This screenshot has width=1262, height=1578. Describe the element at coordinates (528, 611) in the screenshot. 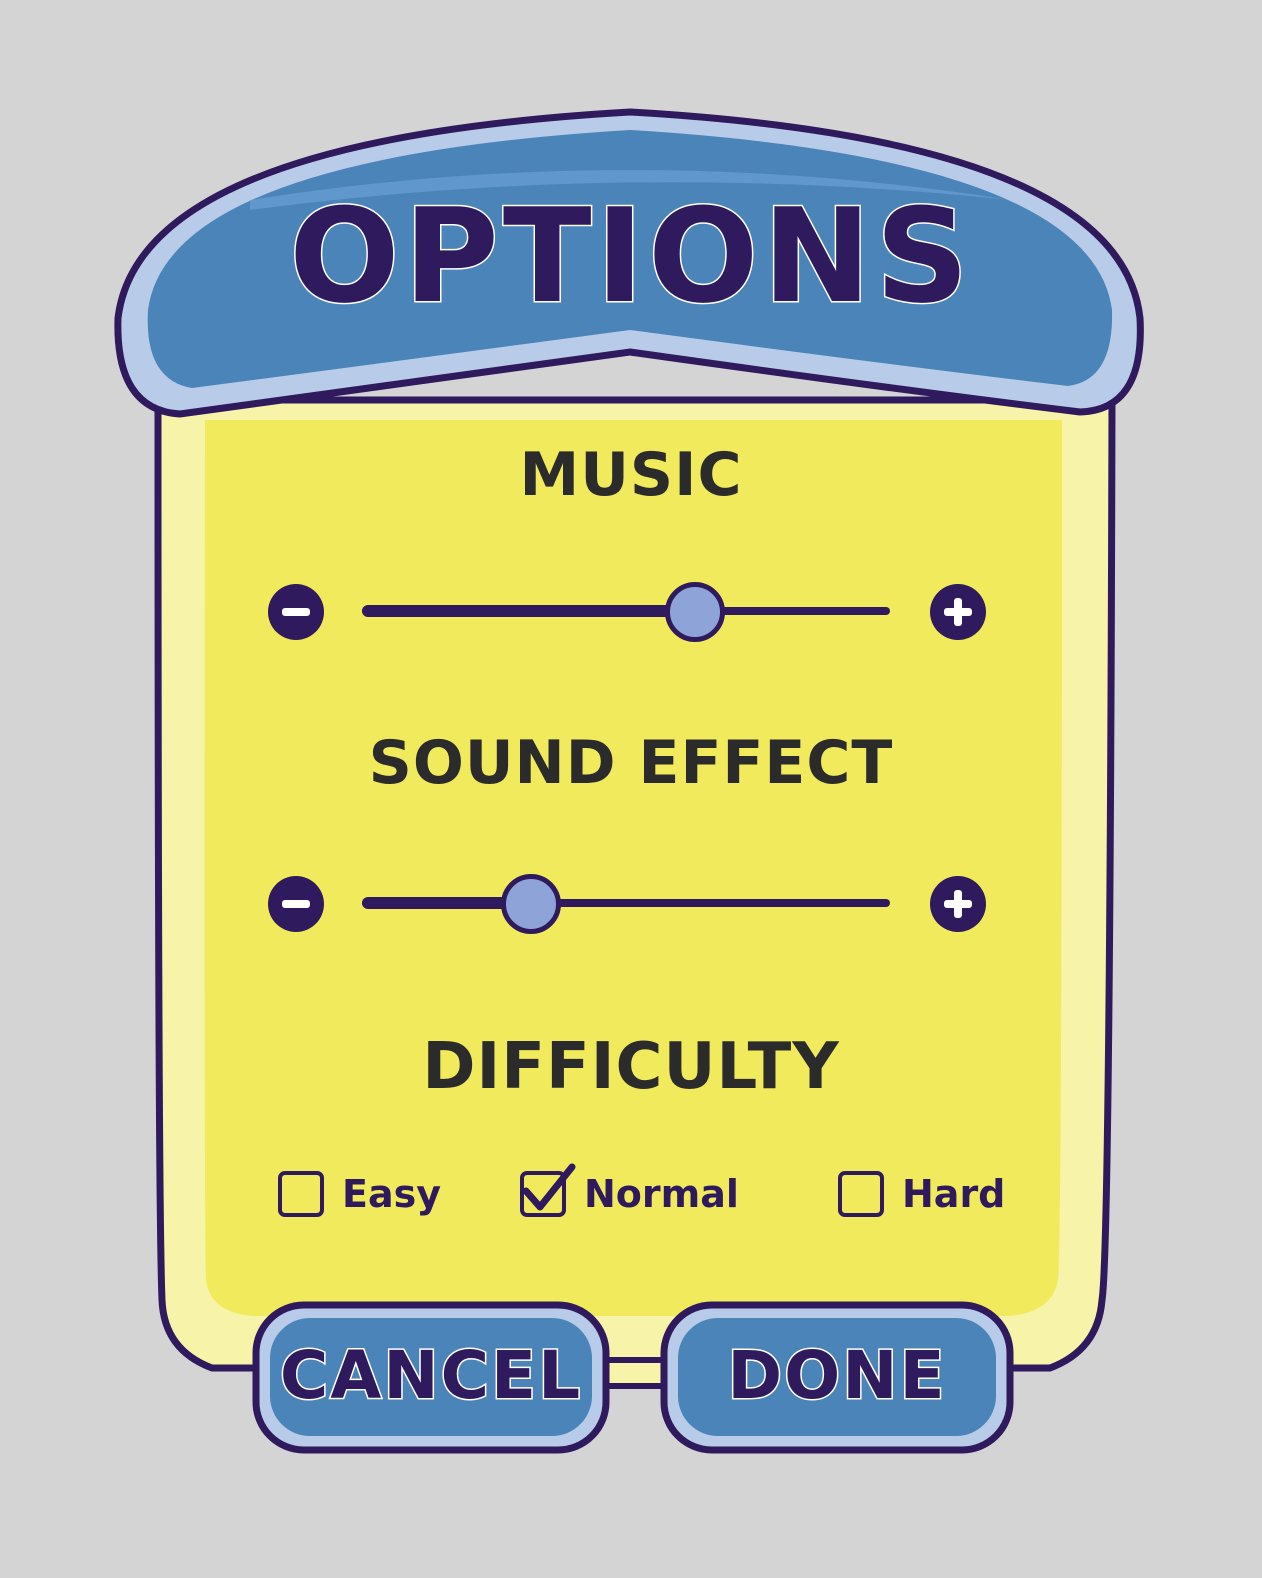

I see `music-slider-fill` at that location.